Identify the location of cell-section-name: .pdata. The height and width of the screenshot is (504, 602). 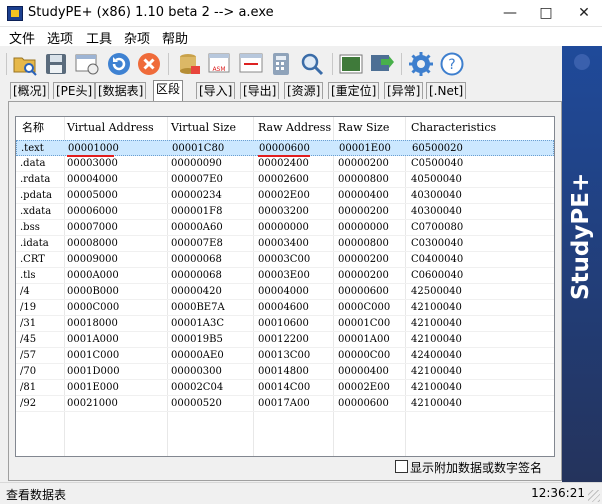
(36, 195).